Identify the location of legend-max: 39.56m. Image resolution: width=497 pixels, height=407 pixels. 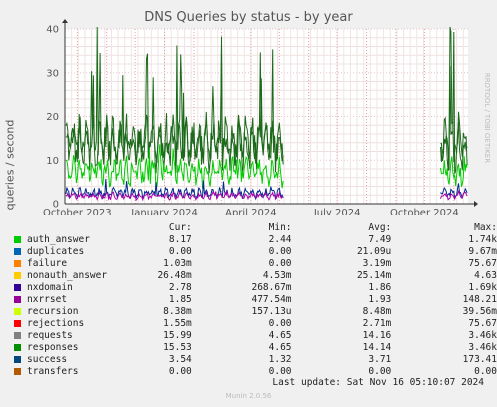
(479, 311).